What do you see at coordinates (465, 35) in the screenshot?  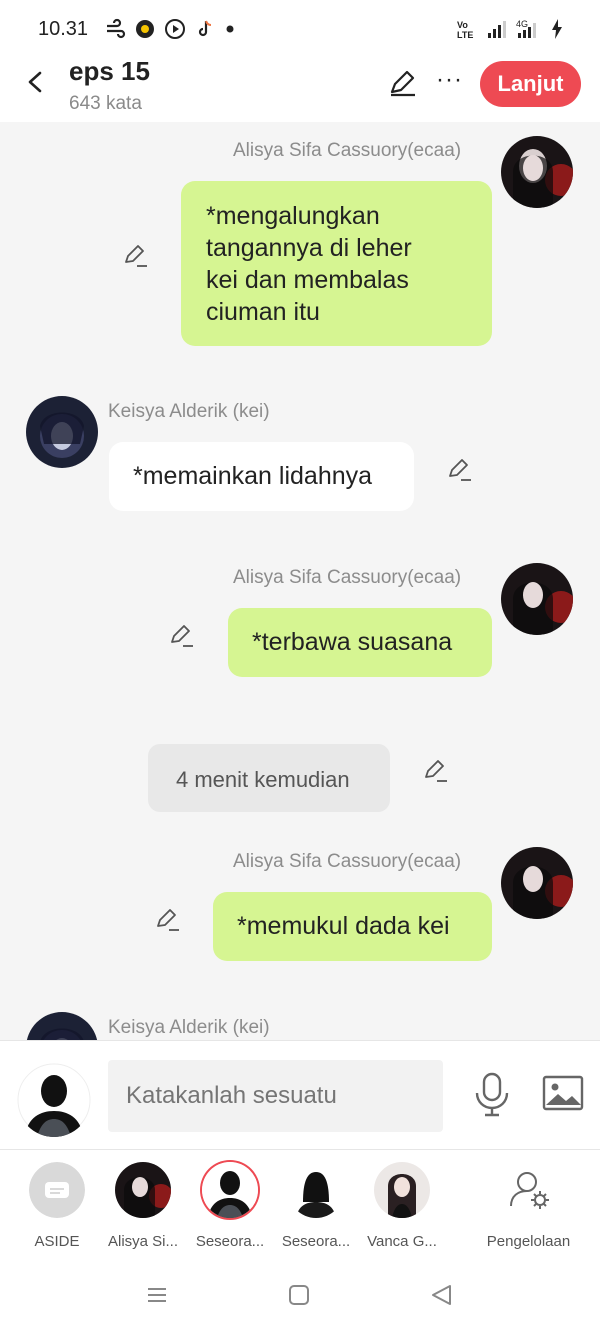 I see `svg-text: LTE` at bounding box center [465, 35].